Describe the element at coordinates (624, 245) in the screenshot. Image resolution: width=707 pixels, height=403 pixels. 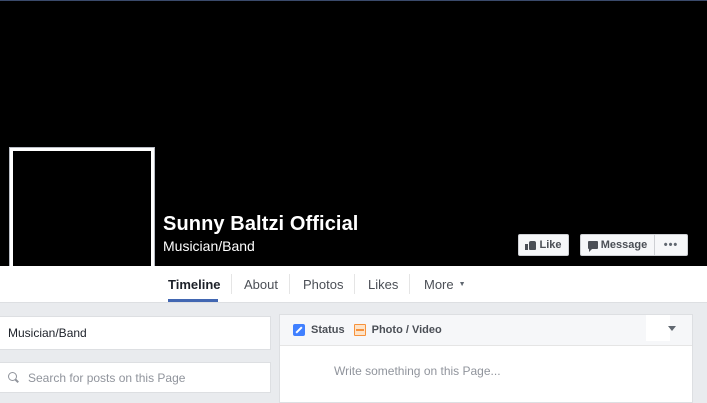
I see `message-button-label: Message` at that location.